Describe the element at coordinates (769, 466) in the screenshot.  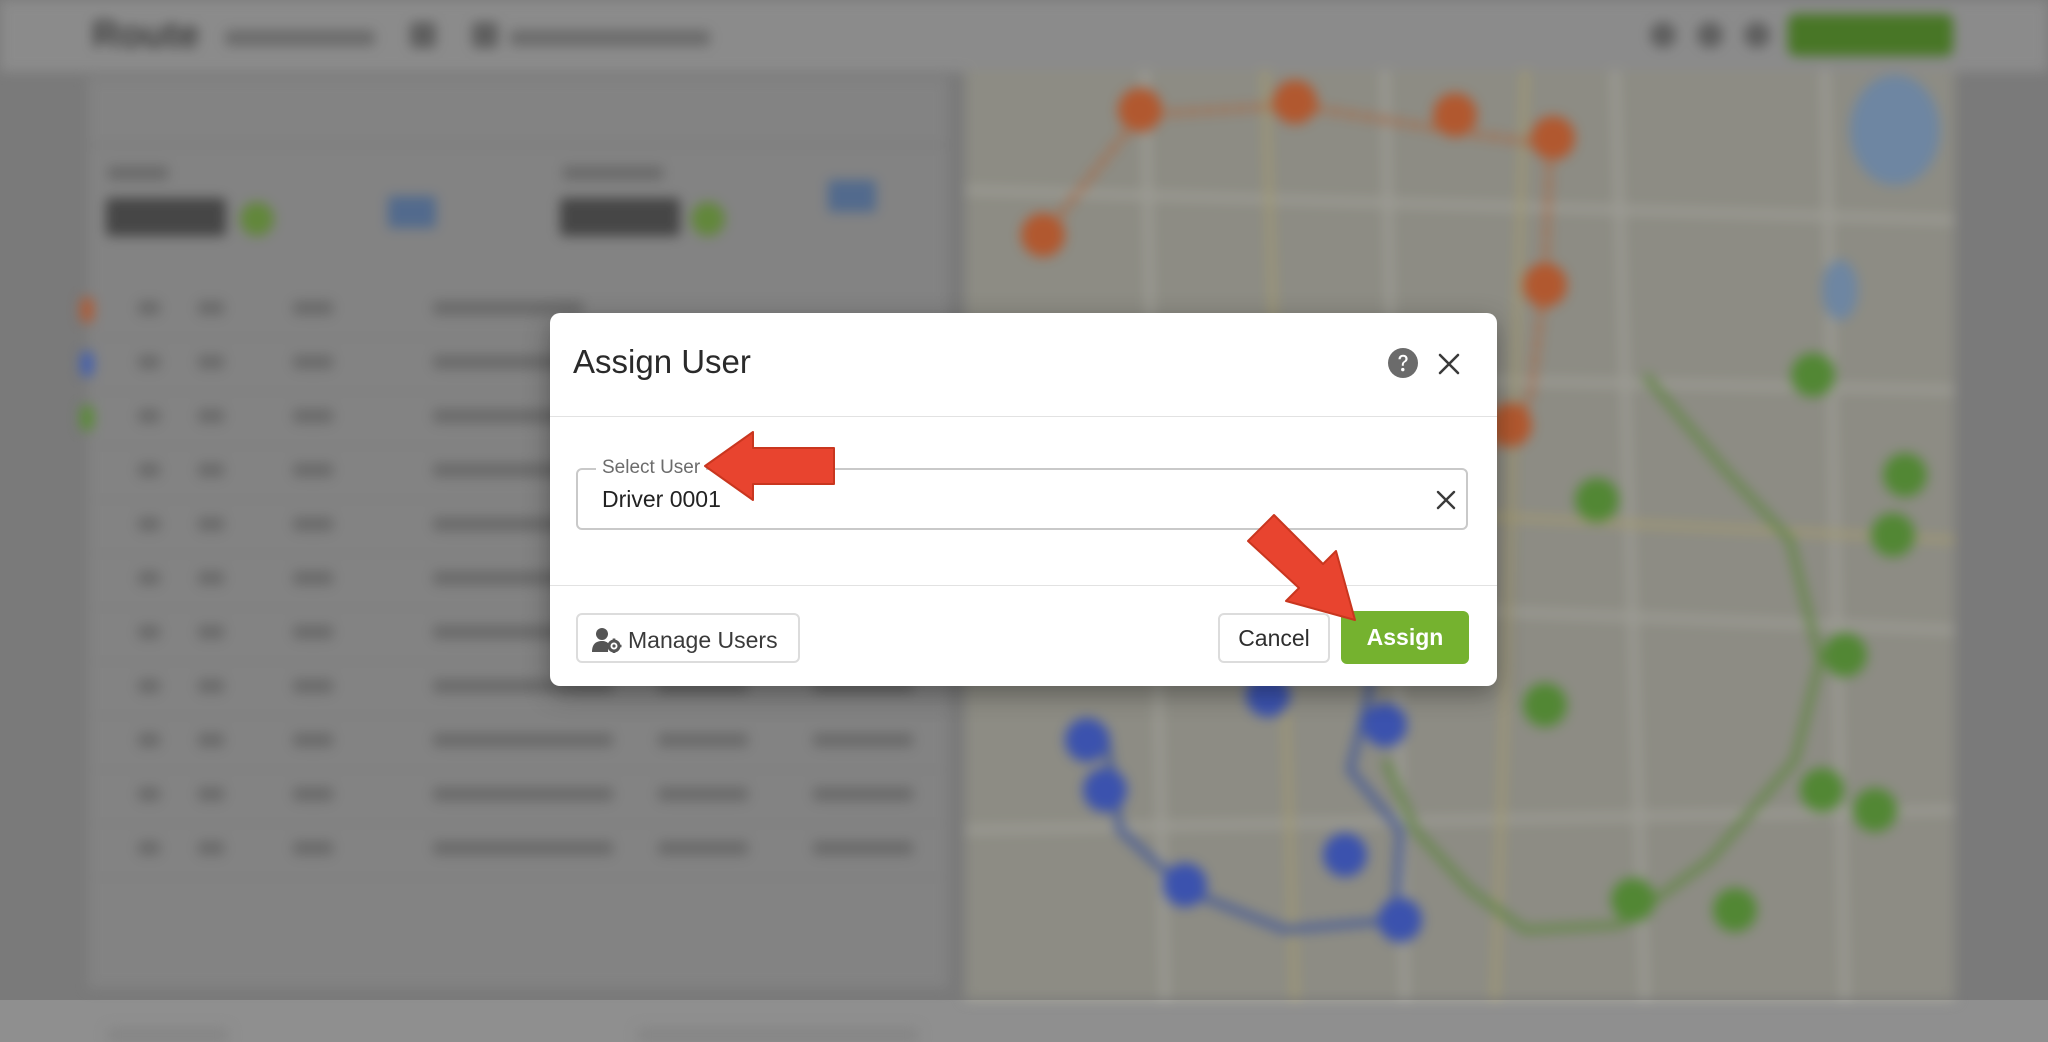
I see `annotation-arrow-left` at that location.